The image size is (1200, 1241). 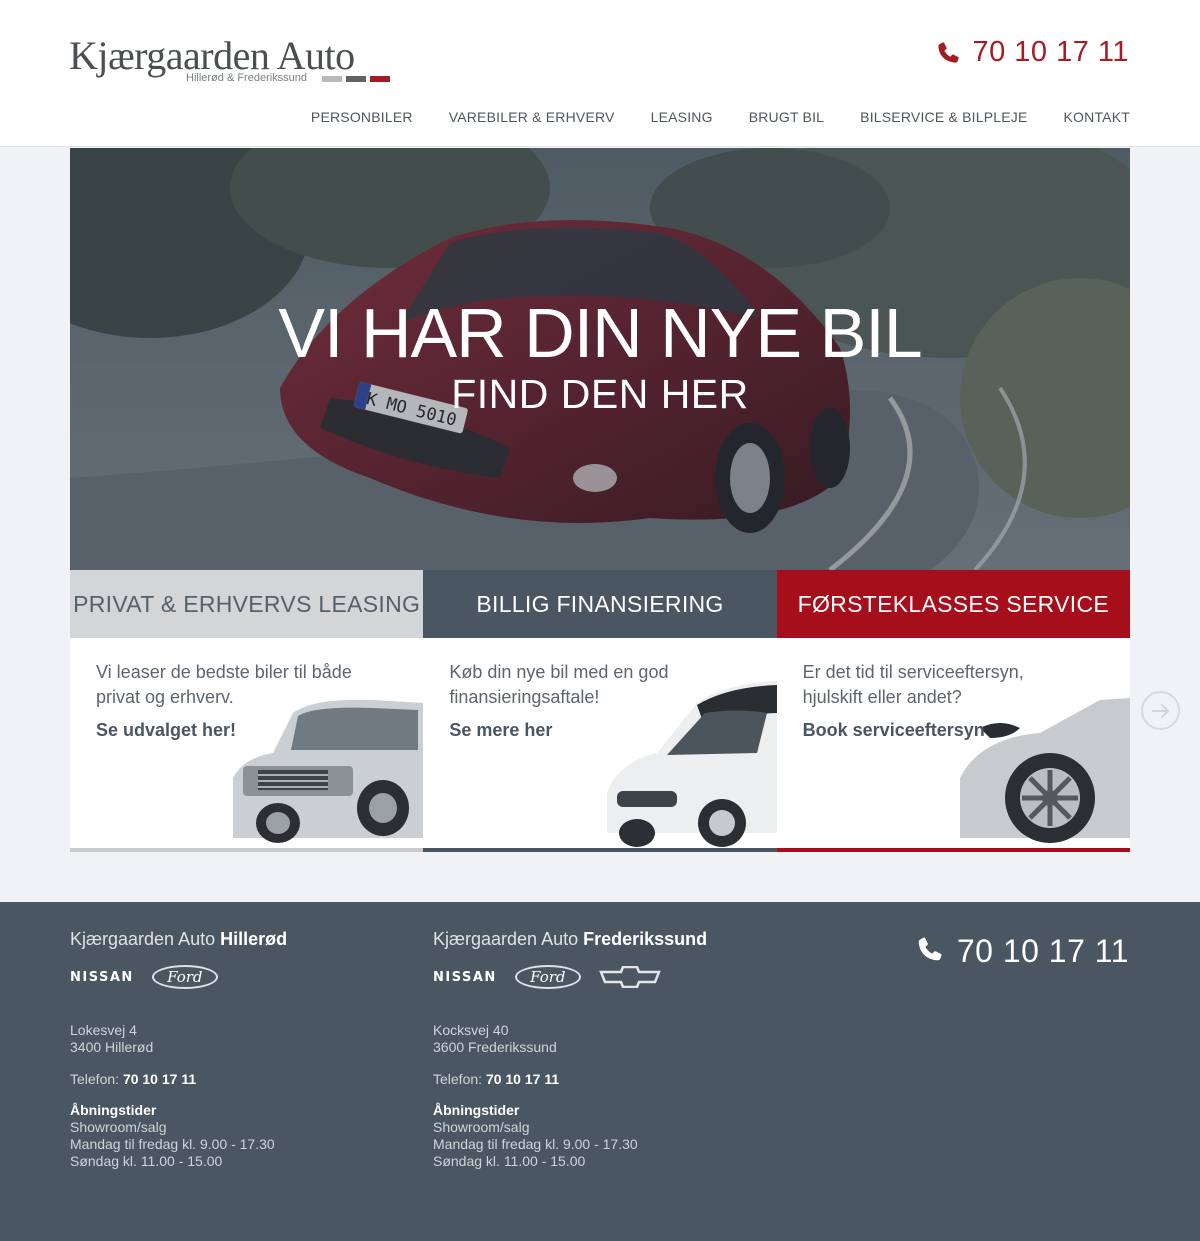 What do you see at coordinates (603, 1039) in the screenshot?
I see `branch-address: Kocksvej 40 3600 Frederikssund` at bounding box center [603, 1039].